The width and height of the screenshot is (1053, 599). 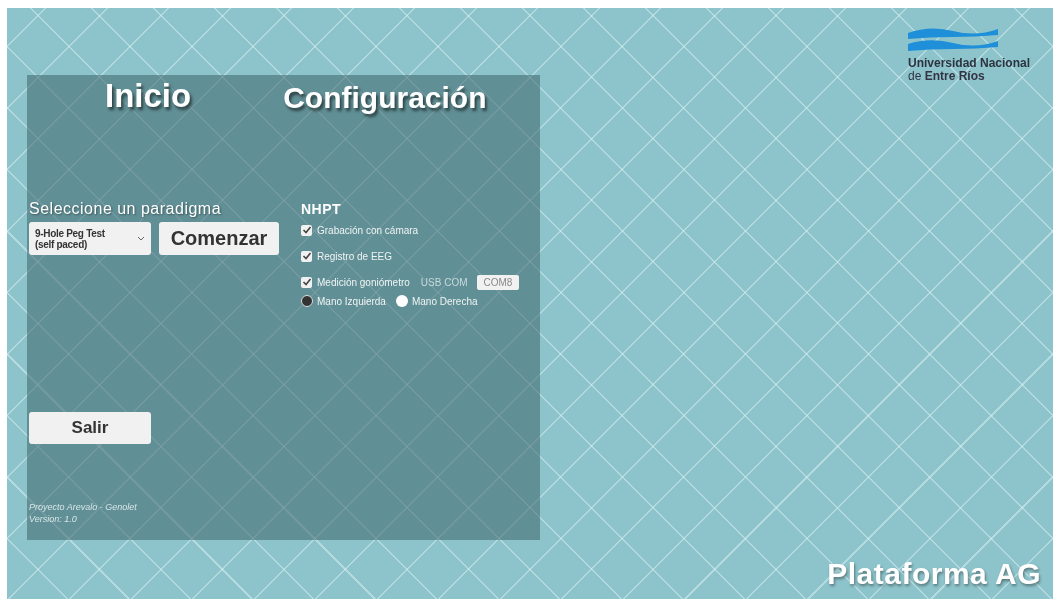 What do you see at coordinates (970, 63) in the screenshot?
I see `logo-text: Universidad Nacional` at bounding box center [970, 63].